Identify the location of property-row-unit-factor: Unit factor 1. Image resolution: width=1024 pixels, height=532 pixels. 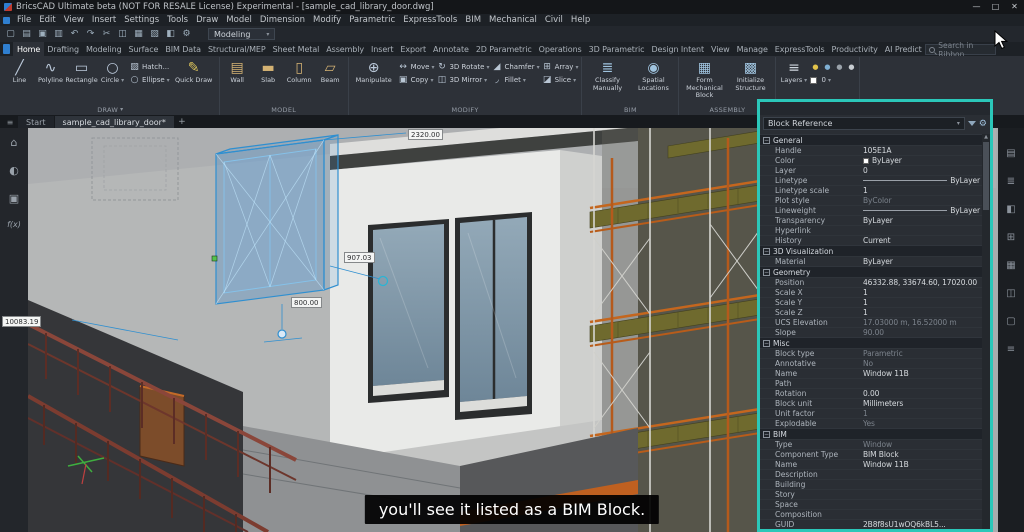
(871, 413).